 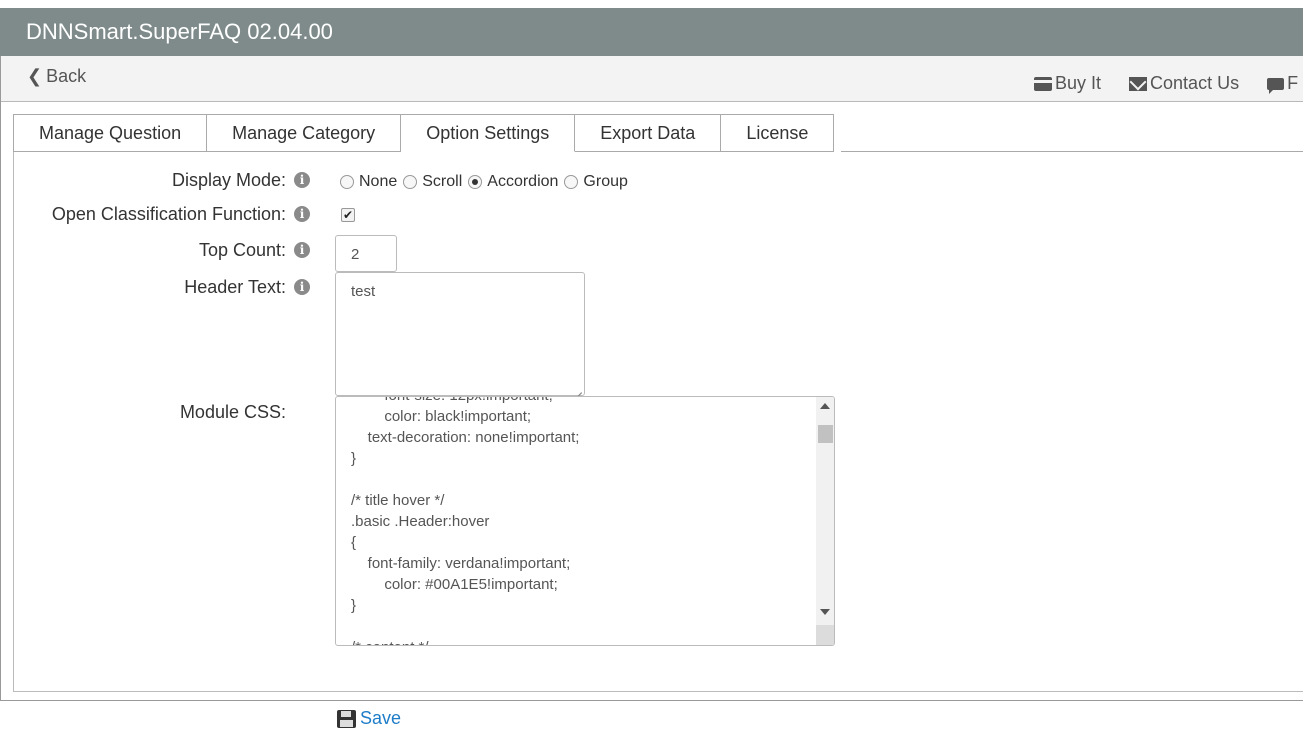 What do you see at coordinates (66, 76) in the screenshot?
I see `back-label: Back` at bounding box center [66, 76].